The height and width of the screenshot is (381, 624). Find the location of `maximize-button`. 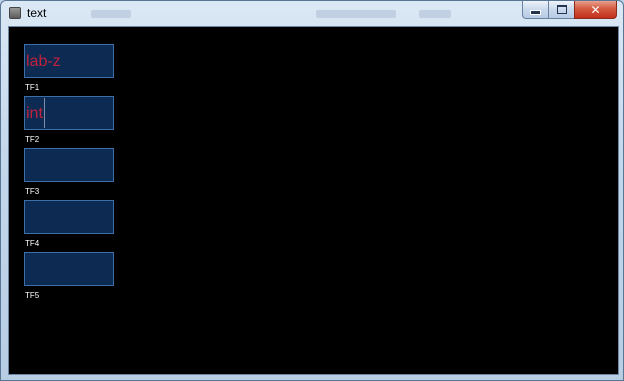

maximize-button is located at coordinates (561, 10).